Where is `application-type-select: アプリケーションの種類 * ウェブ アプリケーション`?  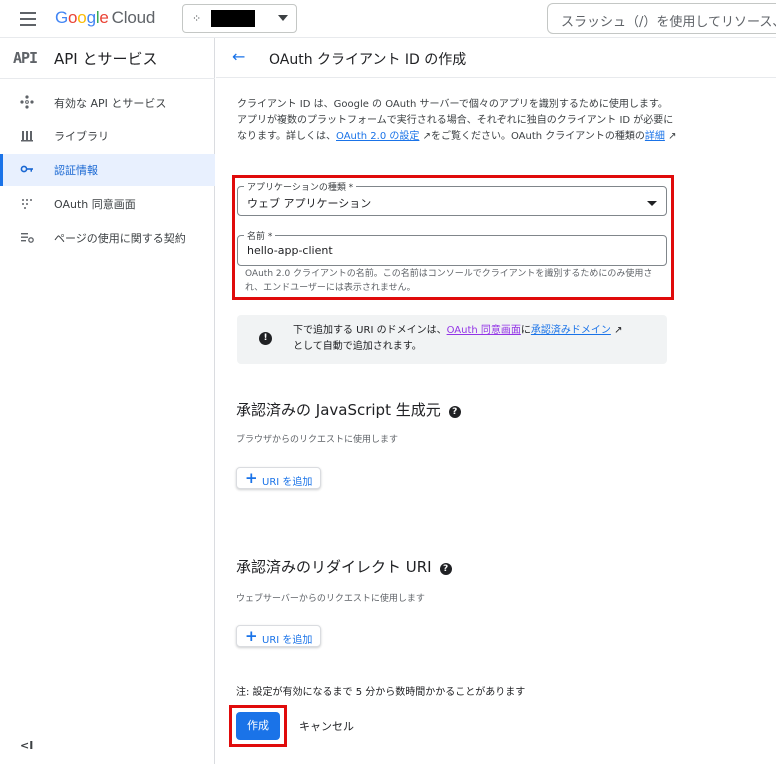
application-type-select: アプリケーションの種類 * ウェブ アプリケーション is located at coordinates (452, 198).